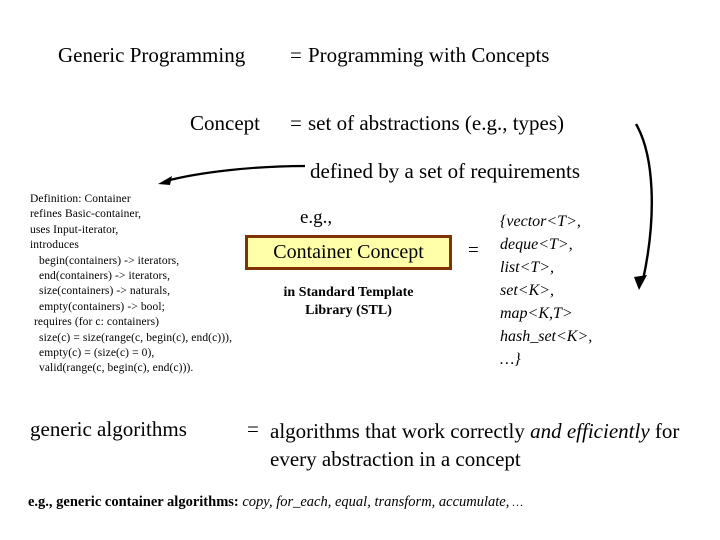 This screenshot has width=720, height=540. I want to click on type-list-item: …}, so click(510, 359).